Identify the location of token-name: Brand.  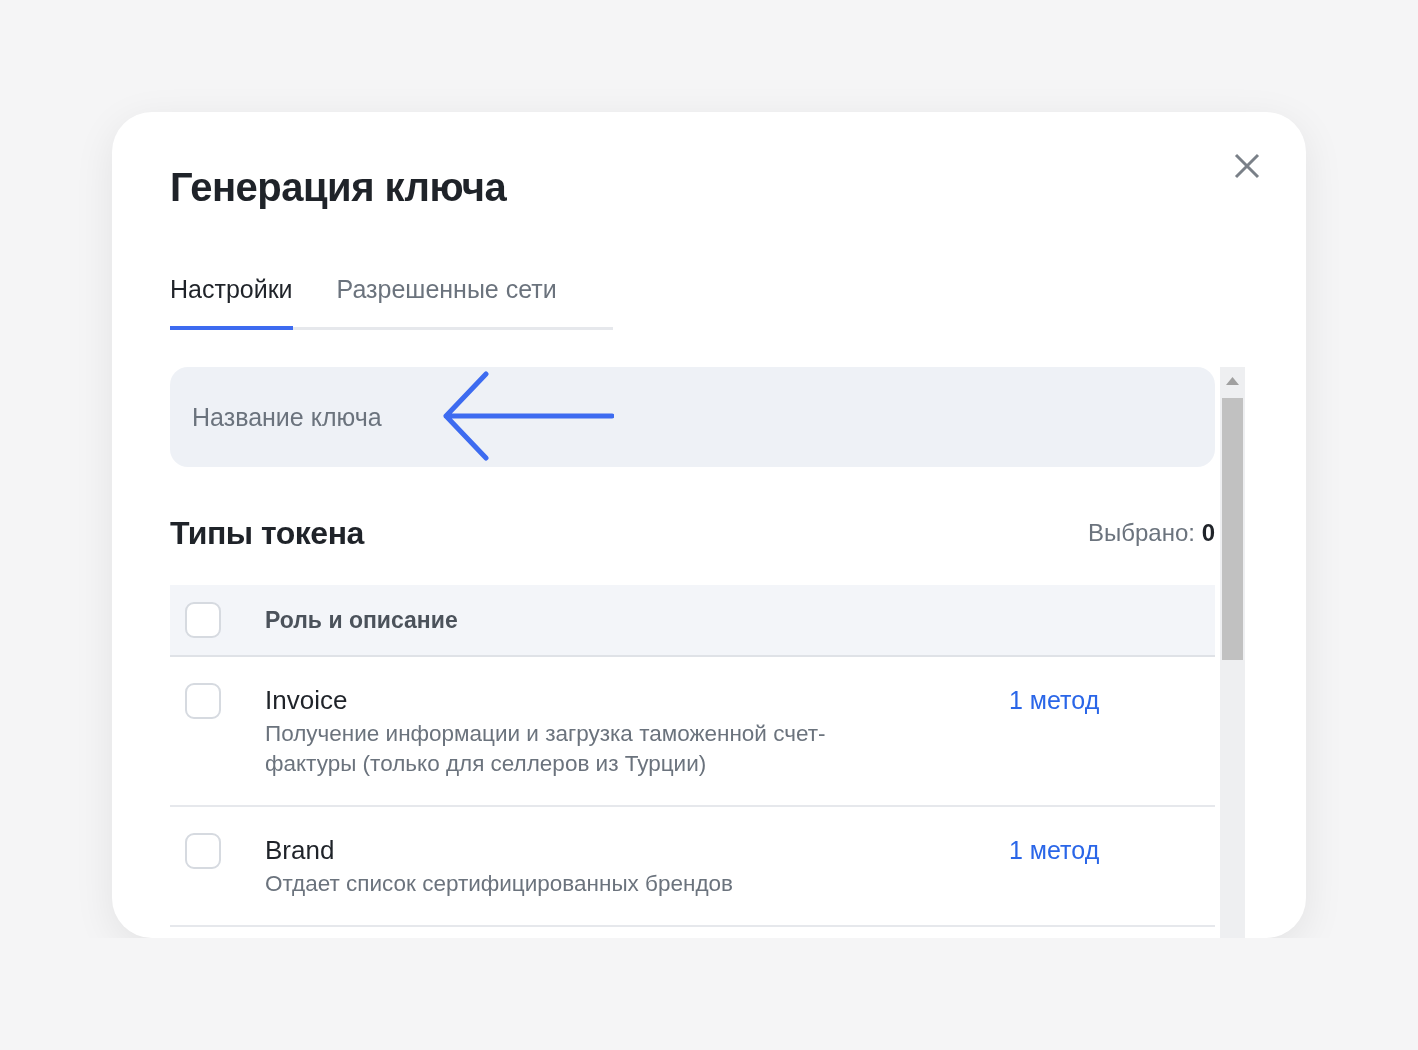
(300, 850).